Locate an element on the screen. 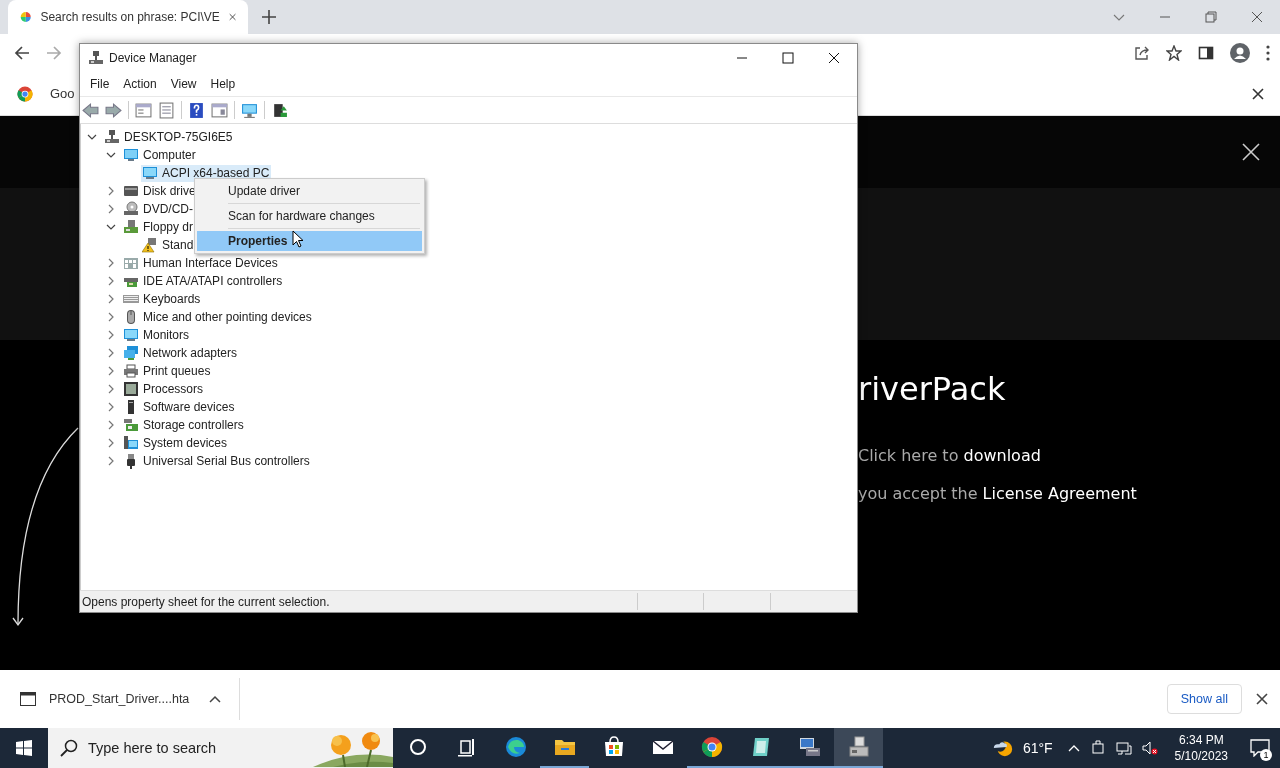 The height and width of the screenshot is (768, 1280). tree-item: DESKTOP-75GI6E5 is located at coordinates (169, 137).